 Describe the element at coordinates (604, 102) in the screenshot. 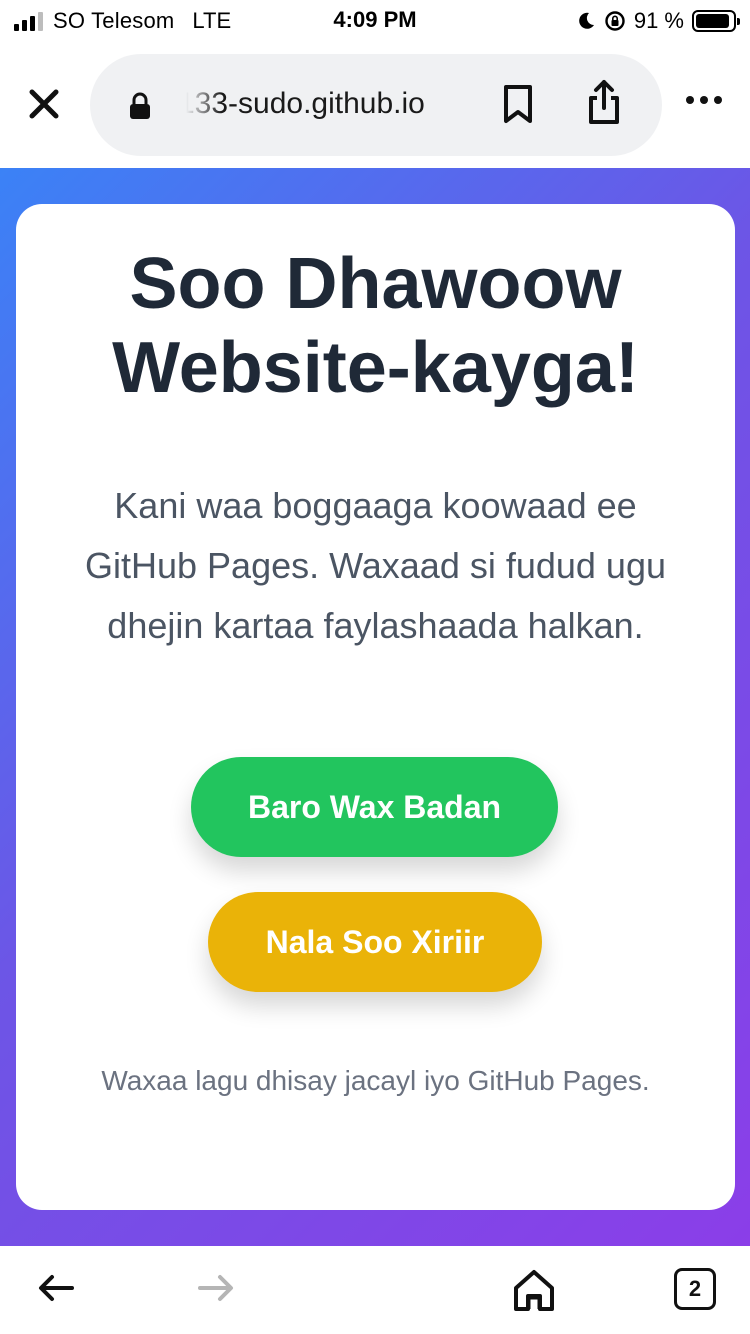

I see `share-icon` at that location.